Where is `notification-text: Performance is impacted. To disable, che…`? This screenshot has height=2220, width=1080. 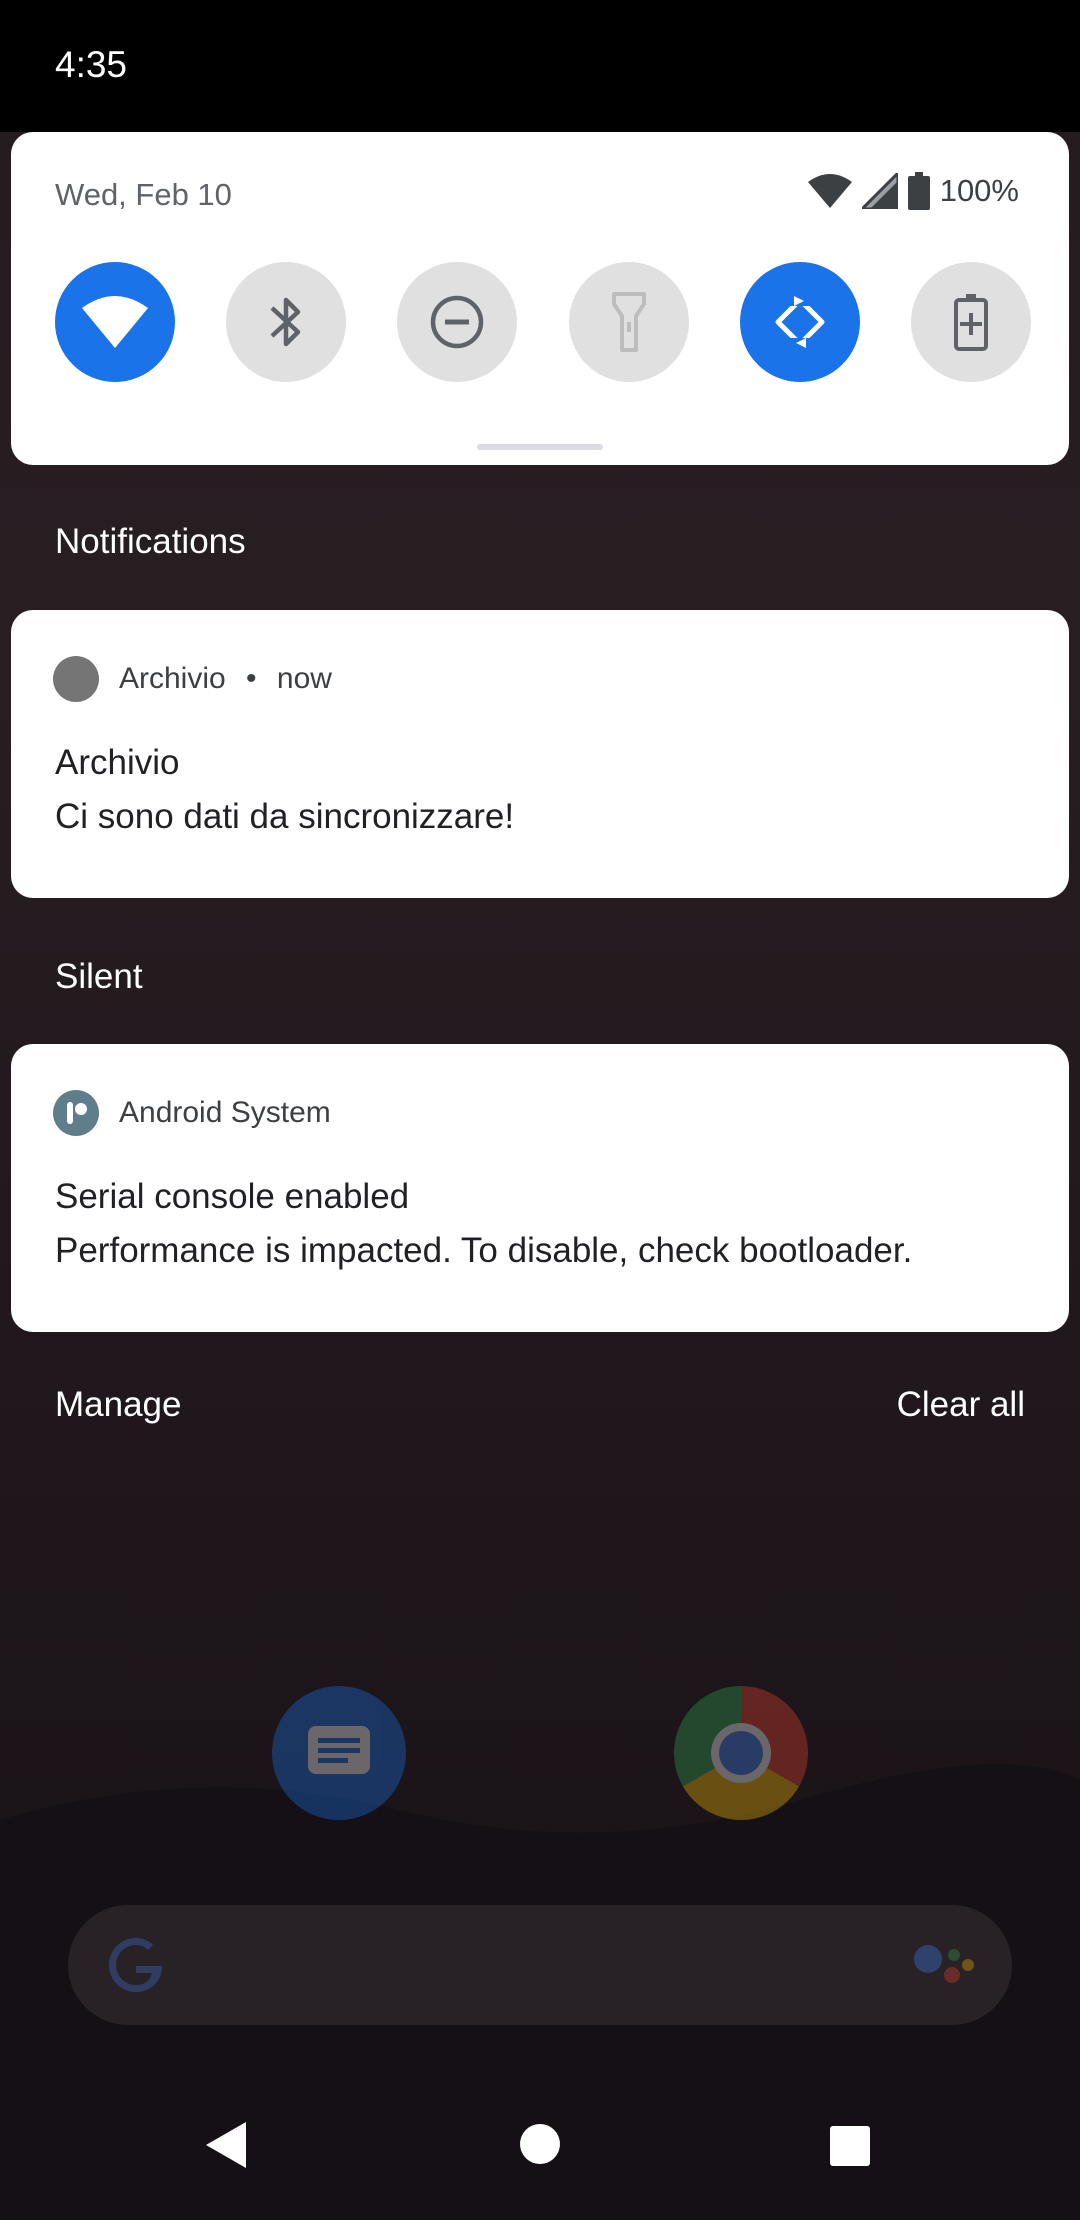
notification-text: Performance is impacted. To disable, che… is located at coordinates (484, 1250).